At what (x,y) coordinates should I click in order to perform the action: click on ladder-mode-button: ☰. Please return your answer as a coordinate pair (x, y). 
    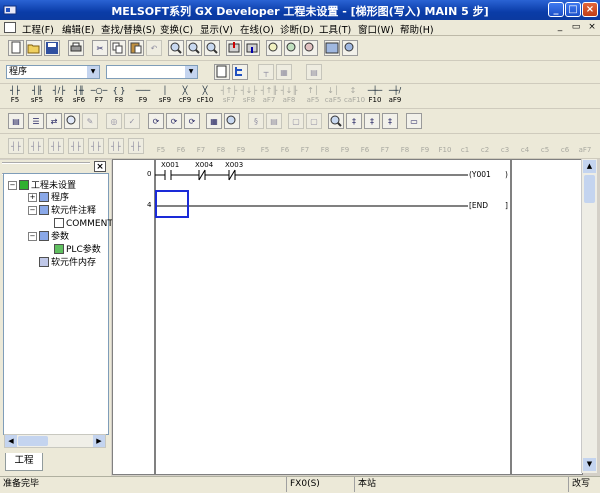
    Looking at the image, I should click on (36, 121).